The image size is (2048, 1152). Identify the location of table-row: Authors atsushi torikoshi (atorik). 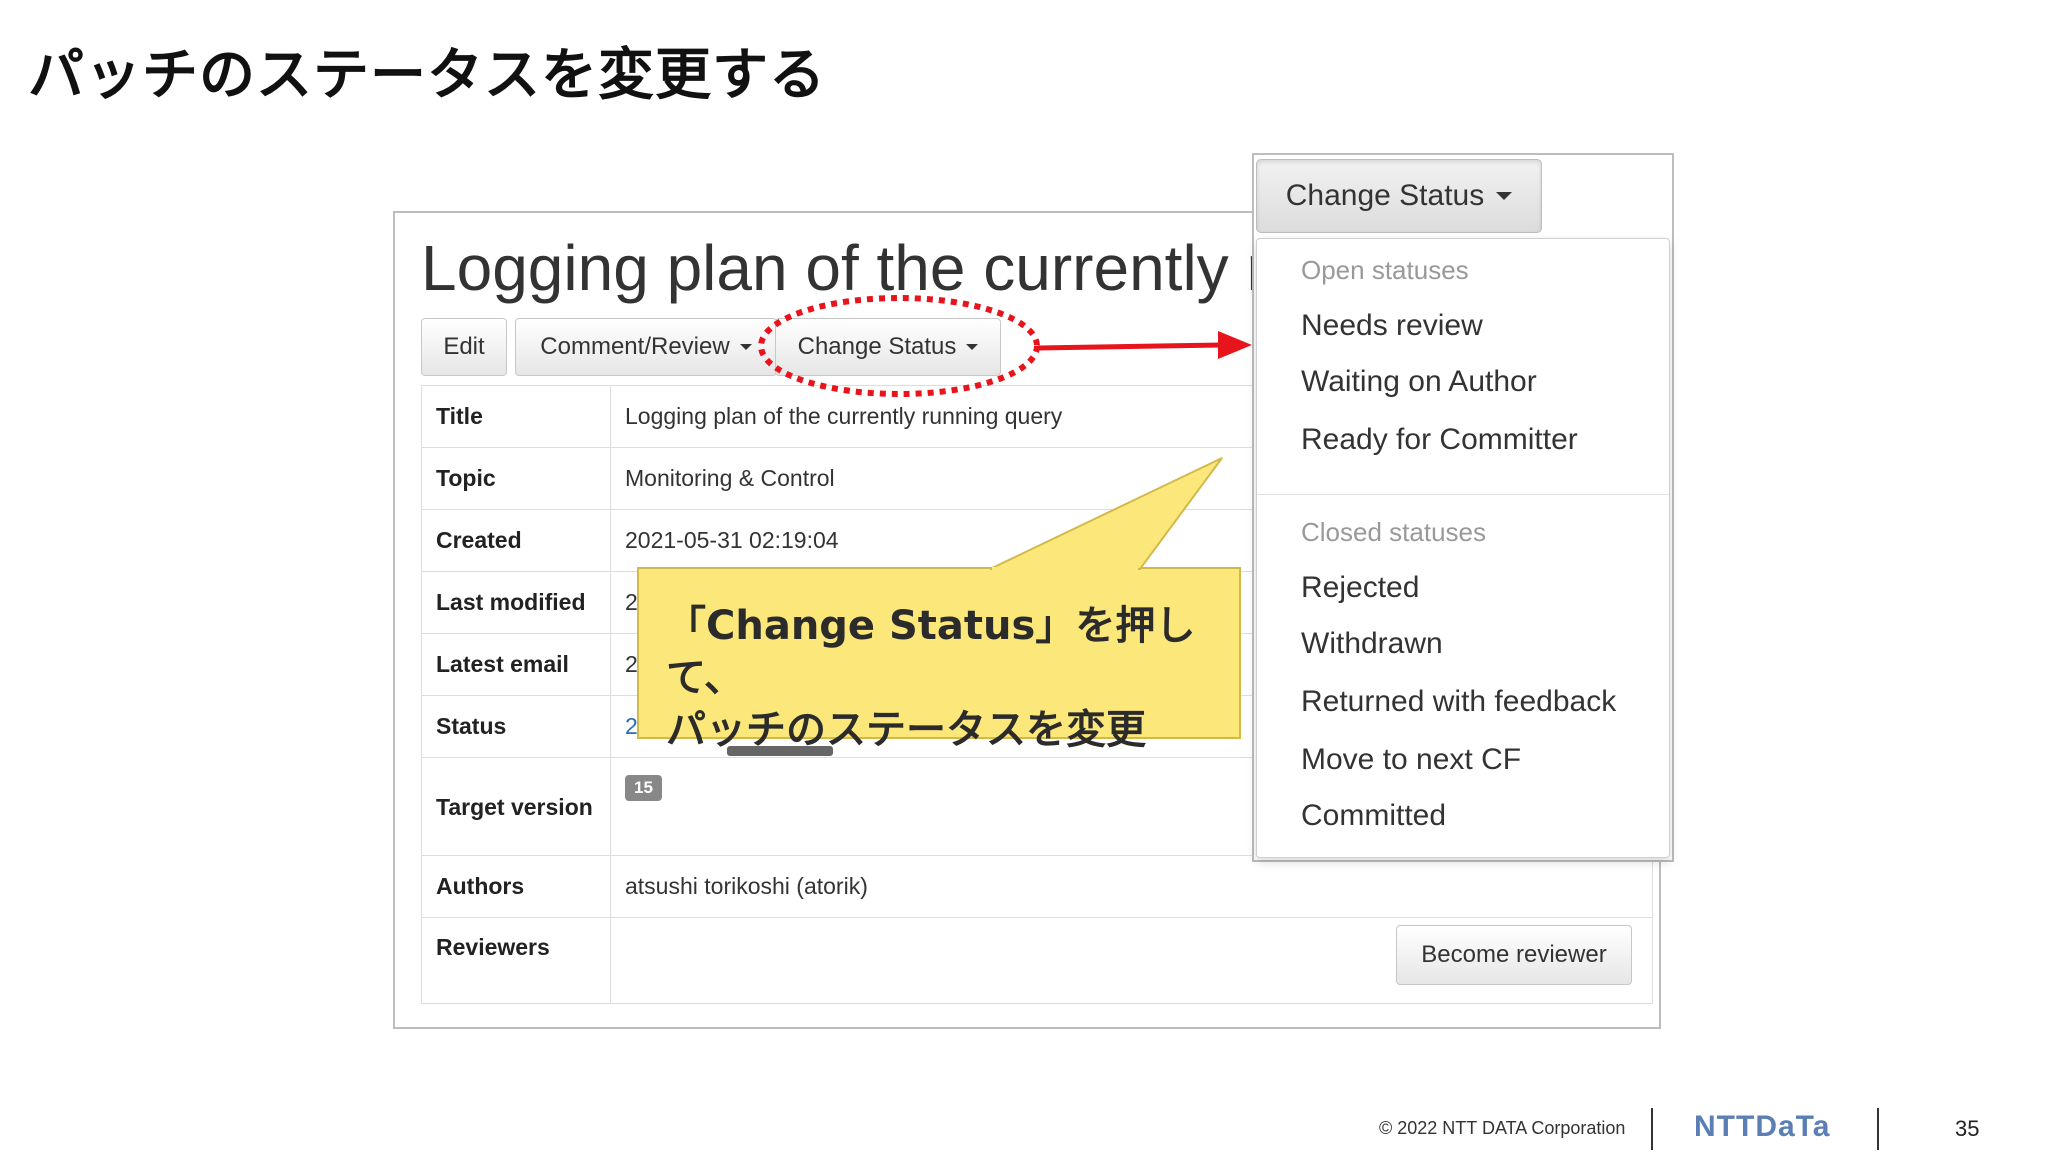
(1037, 886).